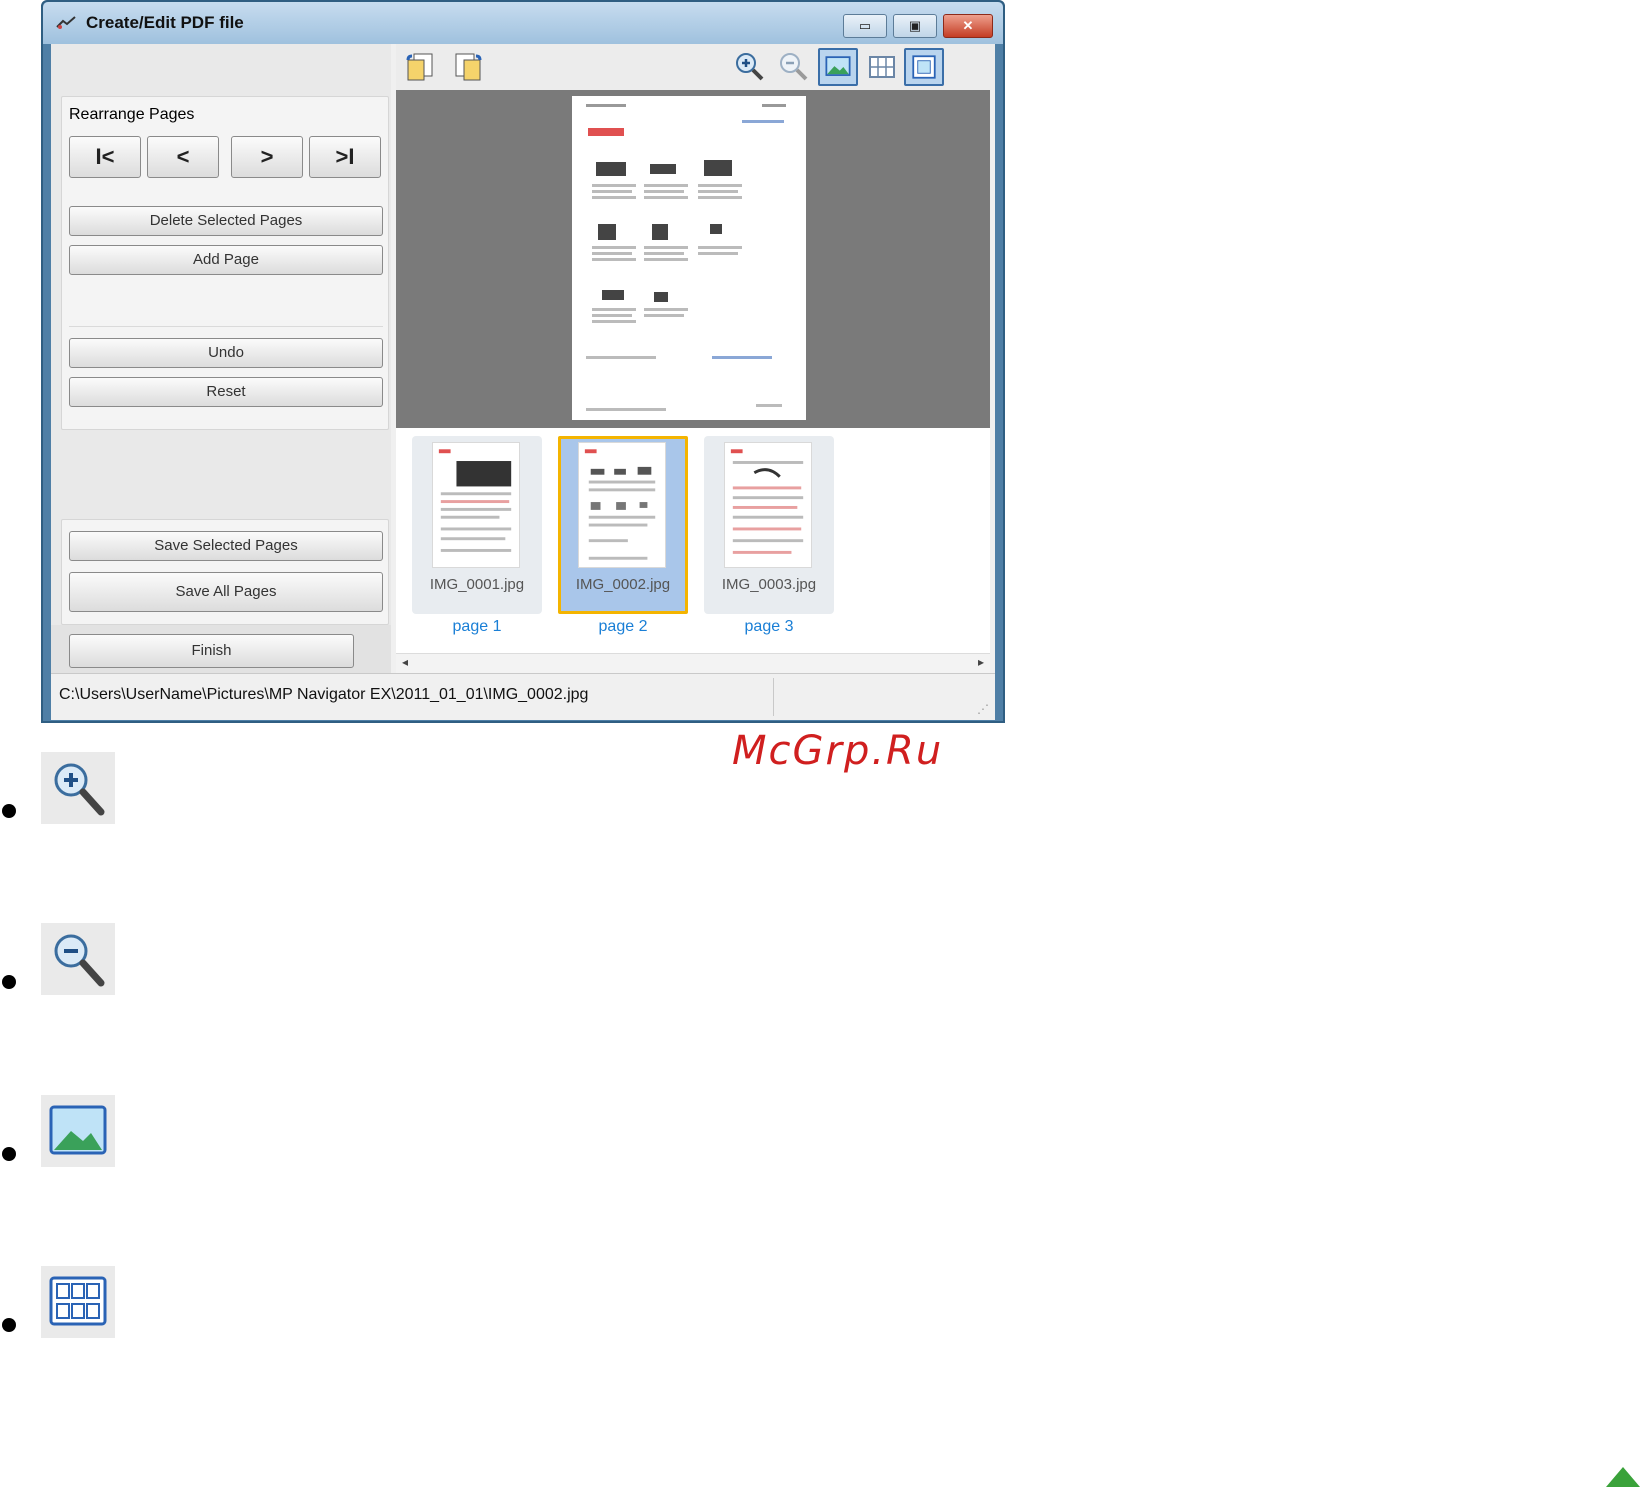 The image size is (1645, 1489). I want to click on page-link-1: page 1, so click(477, 627).